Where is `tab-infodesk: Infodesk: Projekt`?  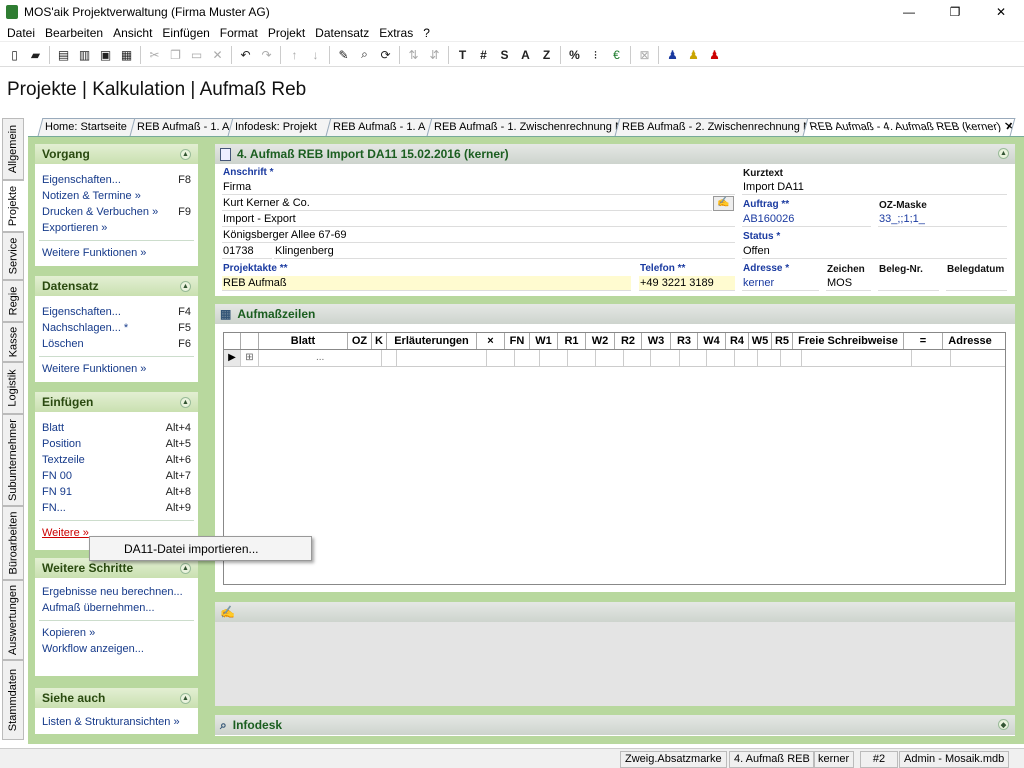 tab-infodesk: Infodesk: Projekt is located at coordinates (279, 127).